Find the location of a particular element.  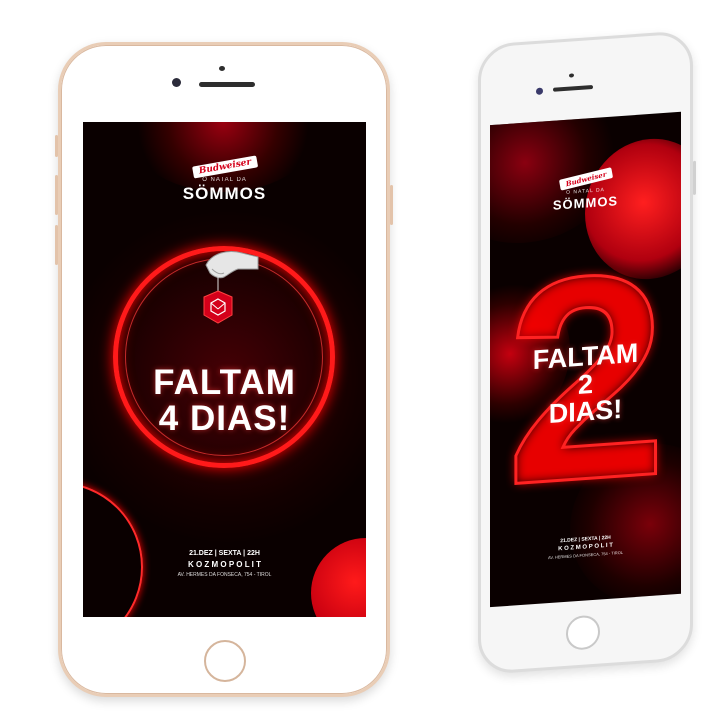

countdown-headline: FALTAM 4 DIAS! is located at coordinates (224, 400).